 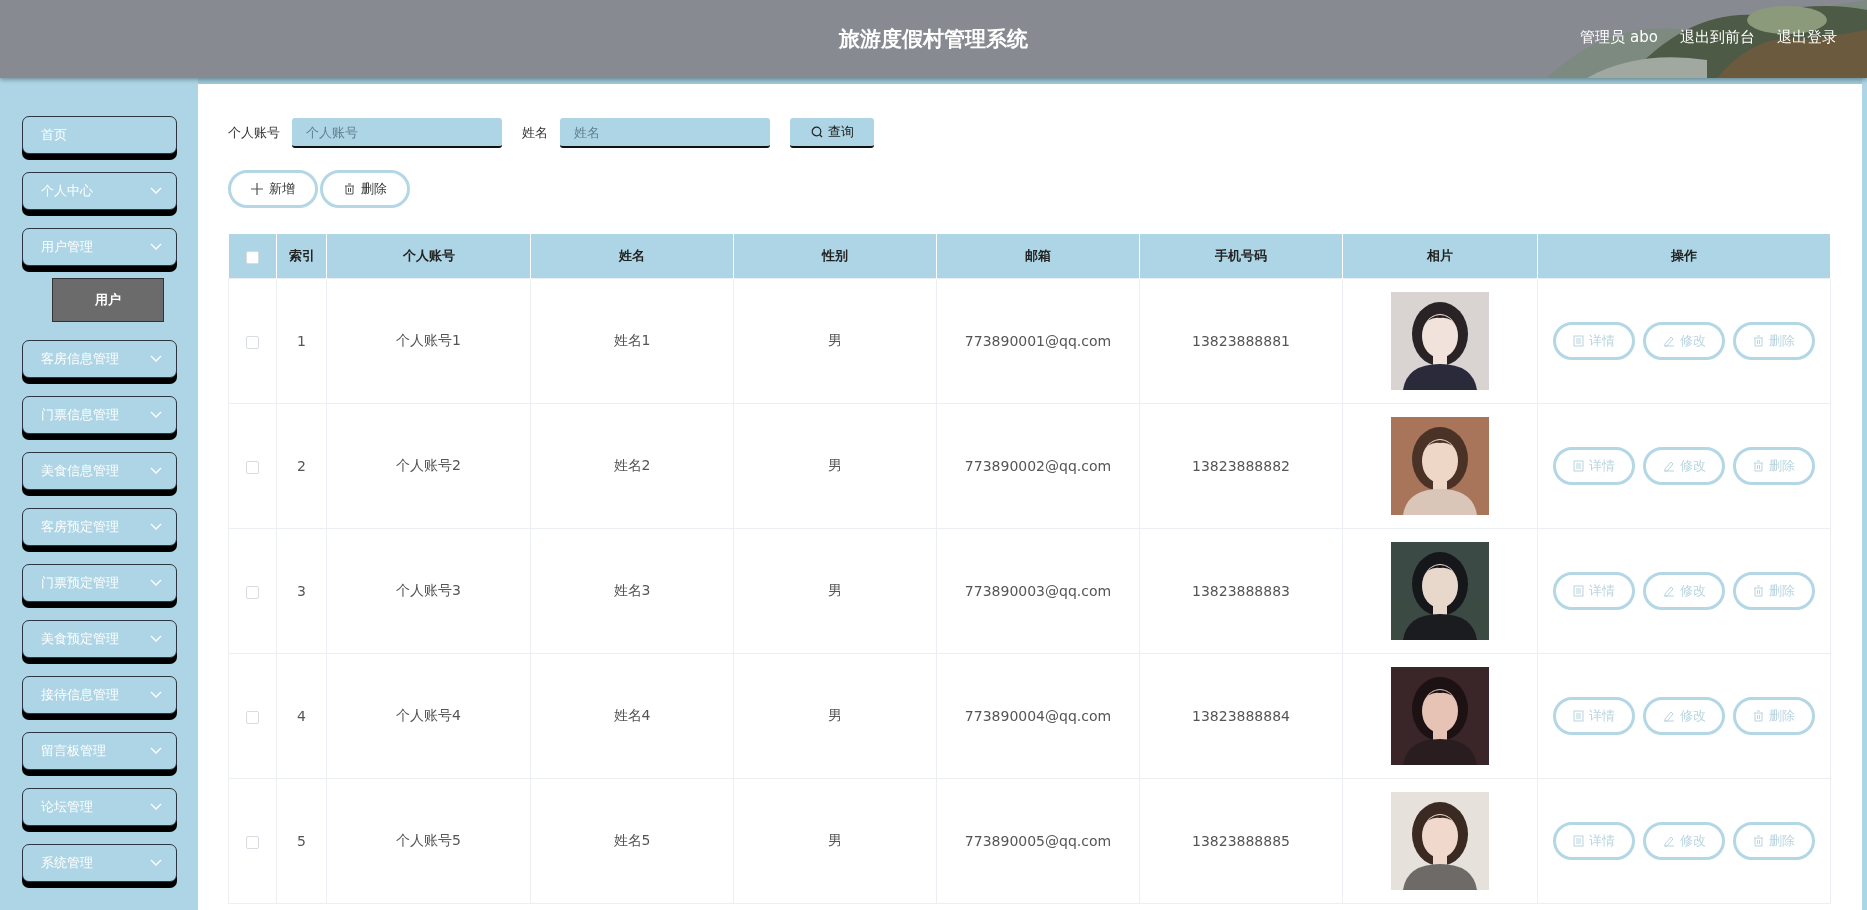 What do you see at coordinates (1241, 341) in the screenshot?
I see `table-cell: 13823888881` at bounding box center [1241, 341].